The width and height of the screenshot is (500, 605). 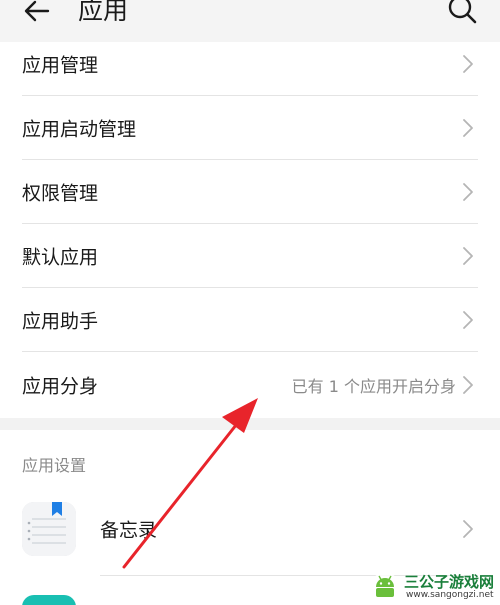 What do you see at coordinates (49, 600) in the screenshot?
I see `app-icon` at bounding box center [49, 600].